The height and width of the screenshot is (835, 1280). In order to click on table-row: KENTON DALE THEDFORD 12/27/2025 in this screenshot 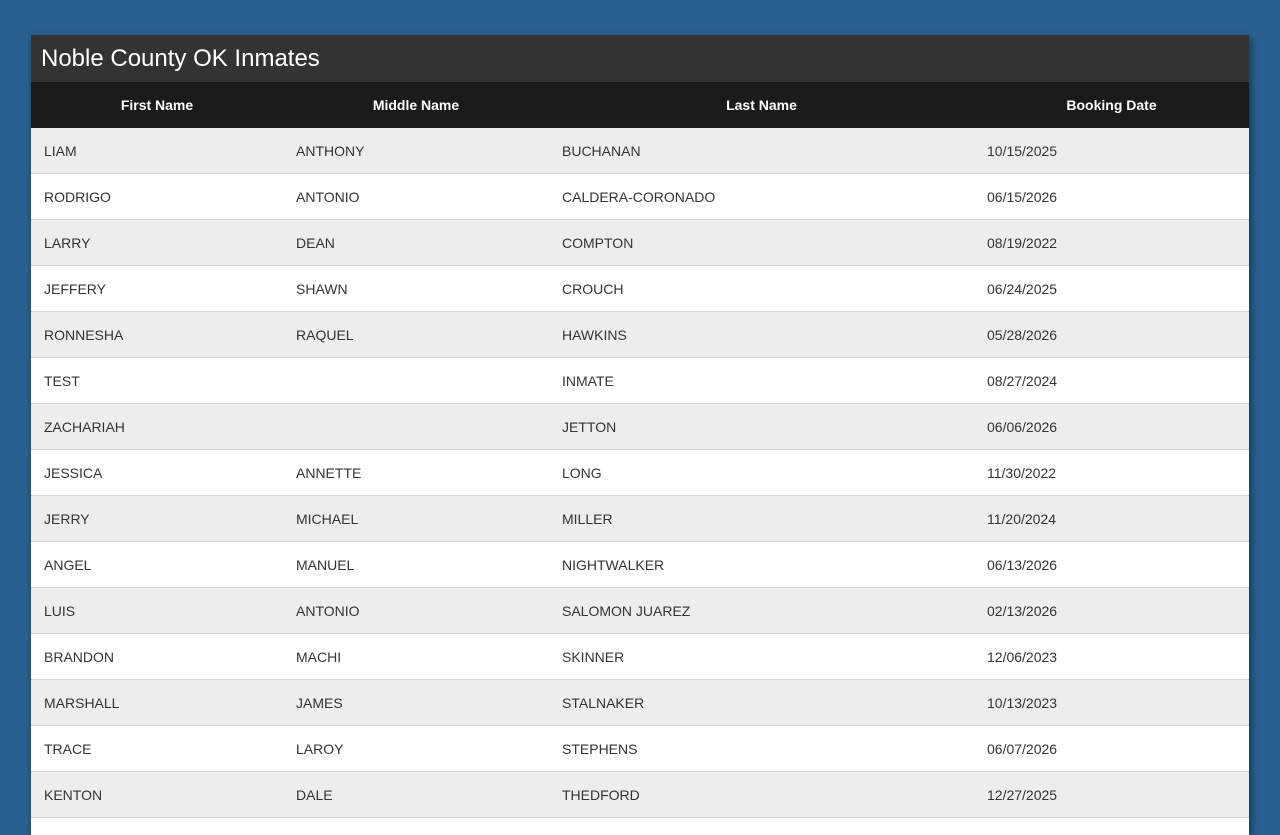, I will do `click(640, 794)`.